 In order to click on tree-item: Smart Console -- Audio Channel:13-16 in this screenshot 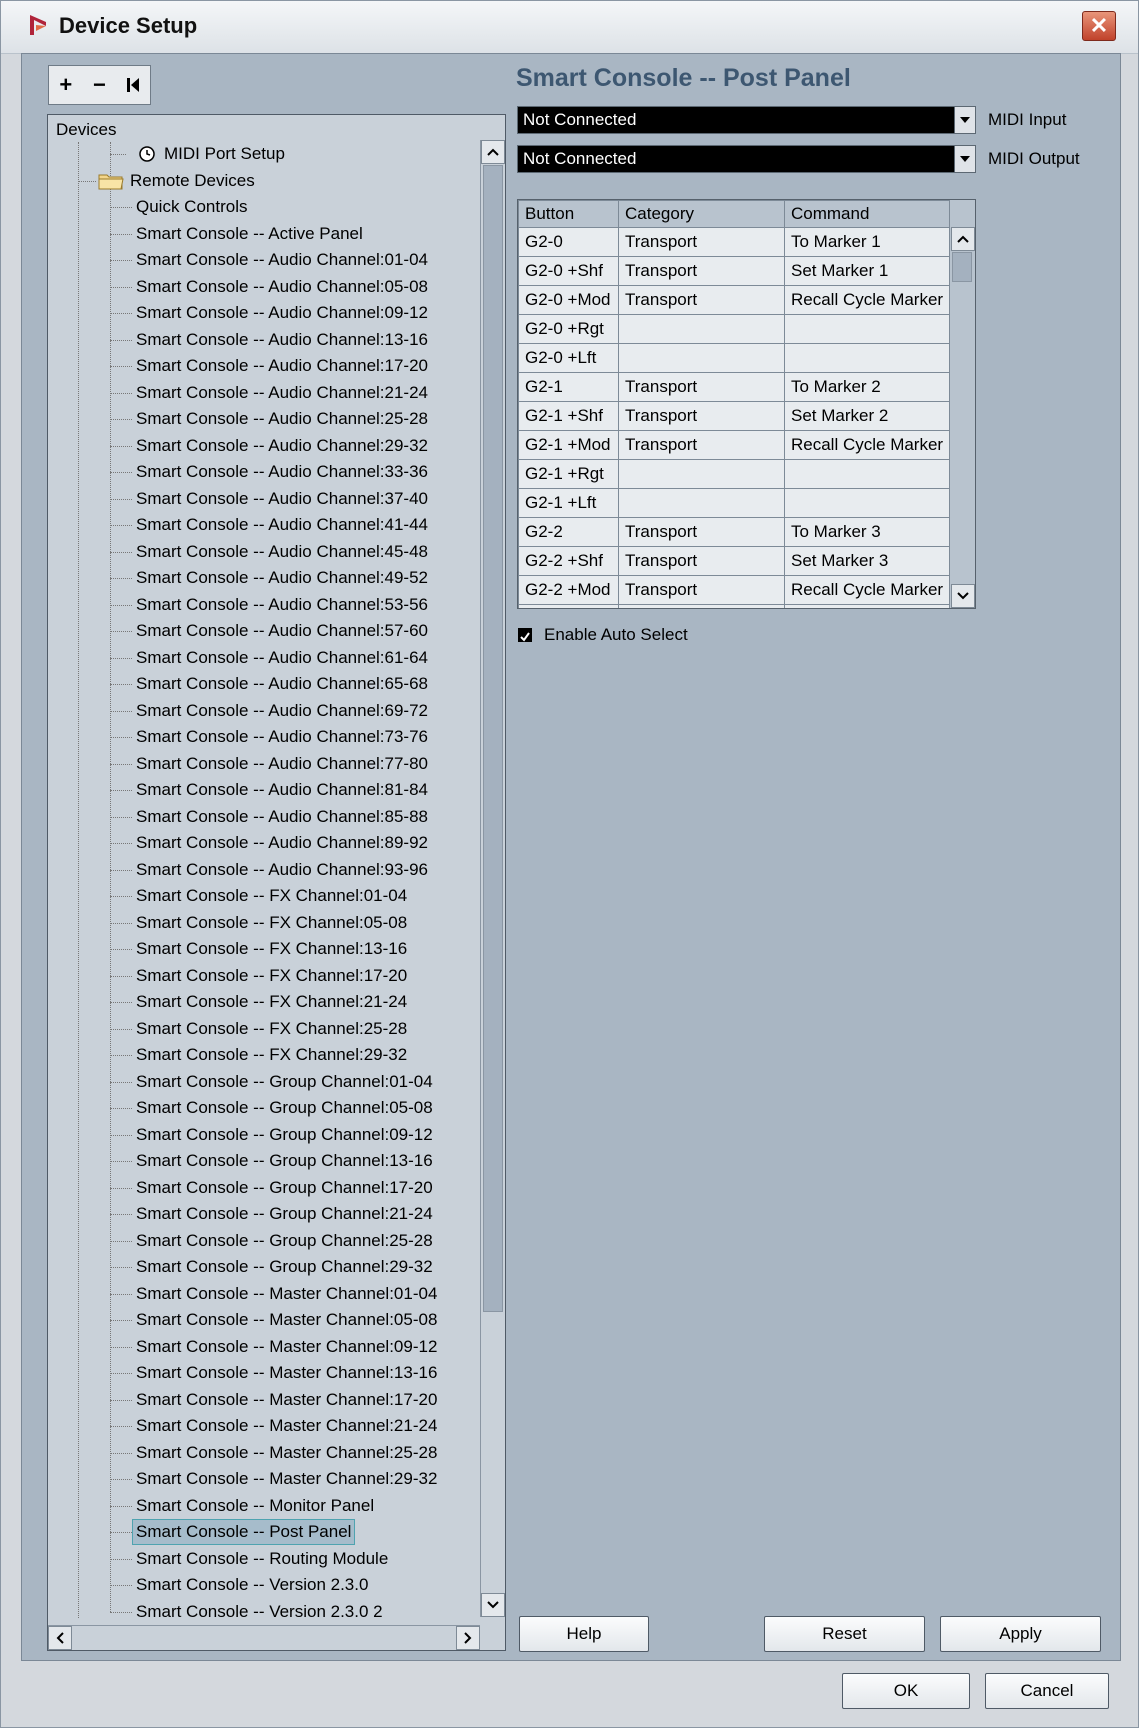, I will do `click(264, 340)`.